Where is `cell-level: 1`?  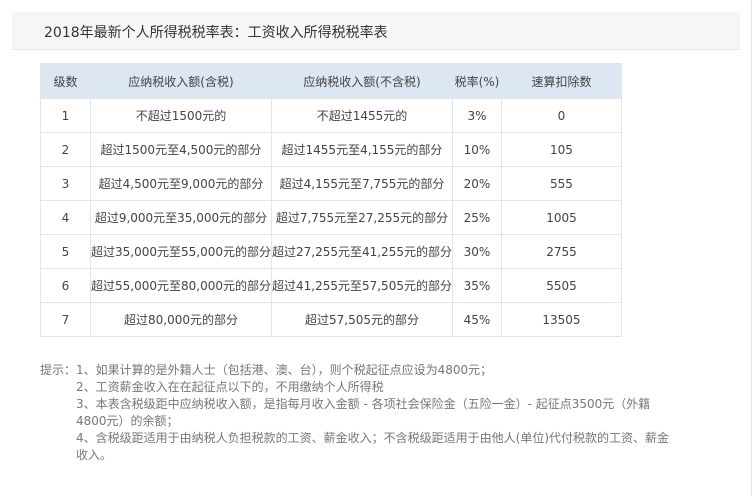 cell-level: 1 is located at coordinates (65, 115).